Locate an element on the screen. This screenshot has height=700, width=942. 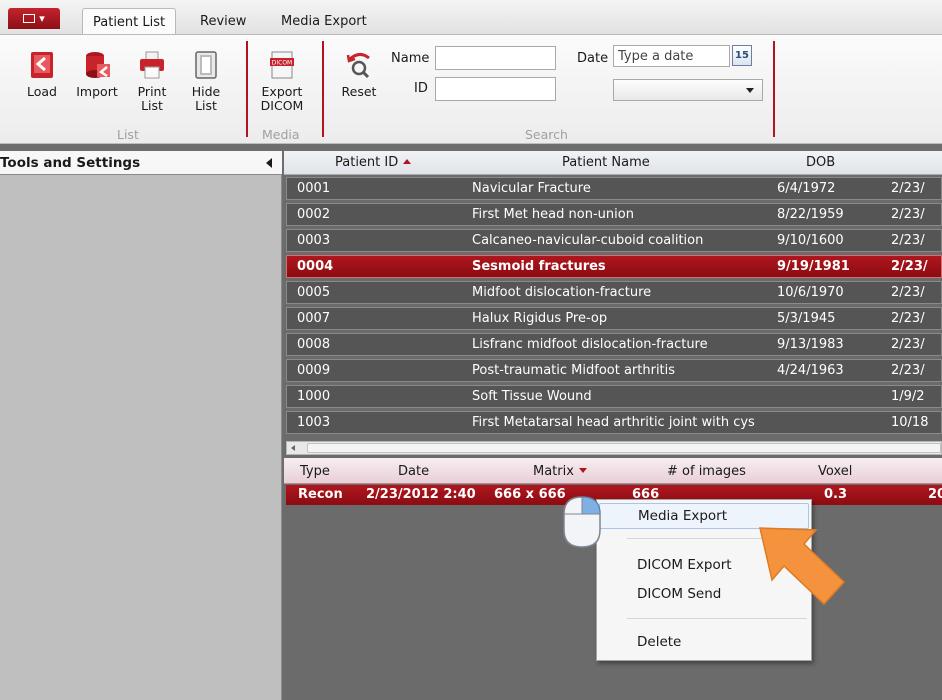
column-header-date: Date is located at coordinates (413, 471).